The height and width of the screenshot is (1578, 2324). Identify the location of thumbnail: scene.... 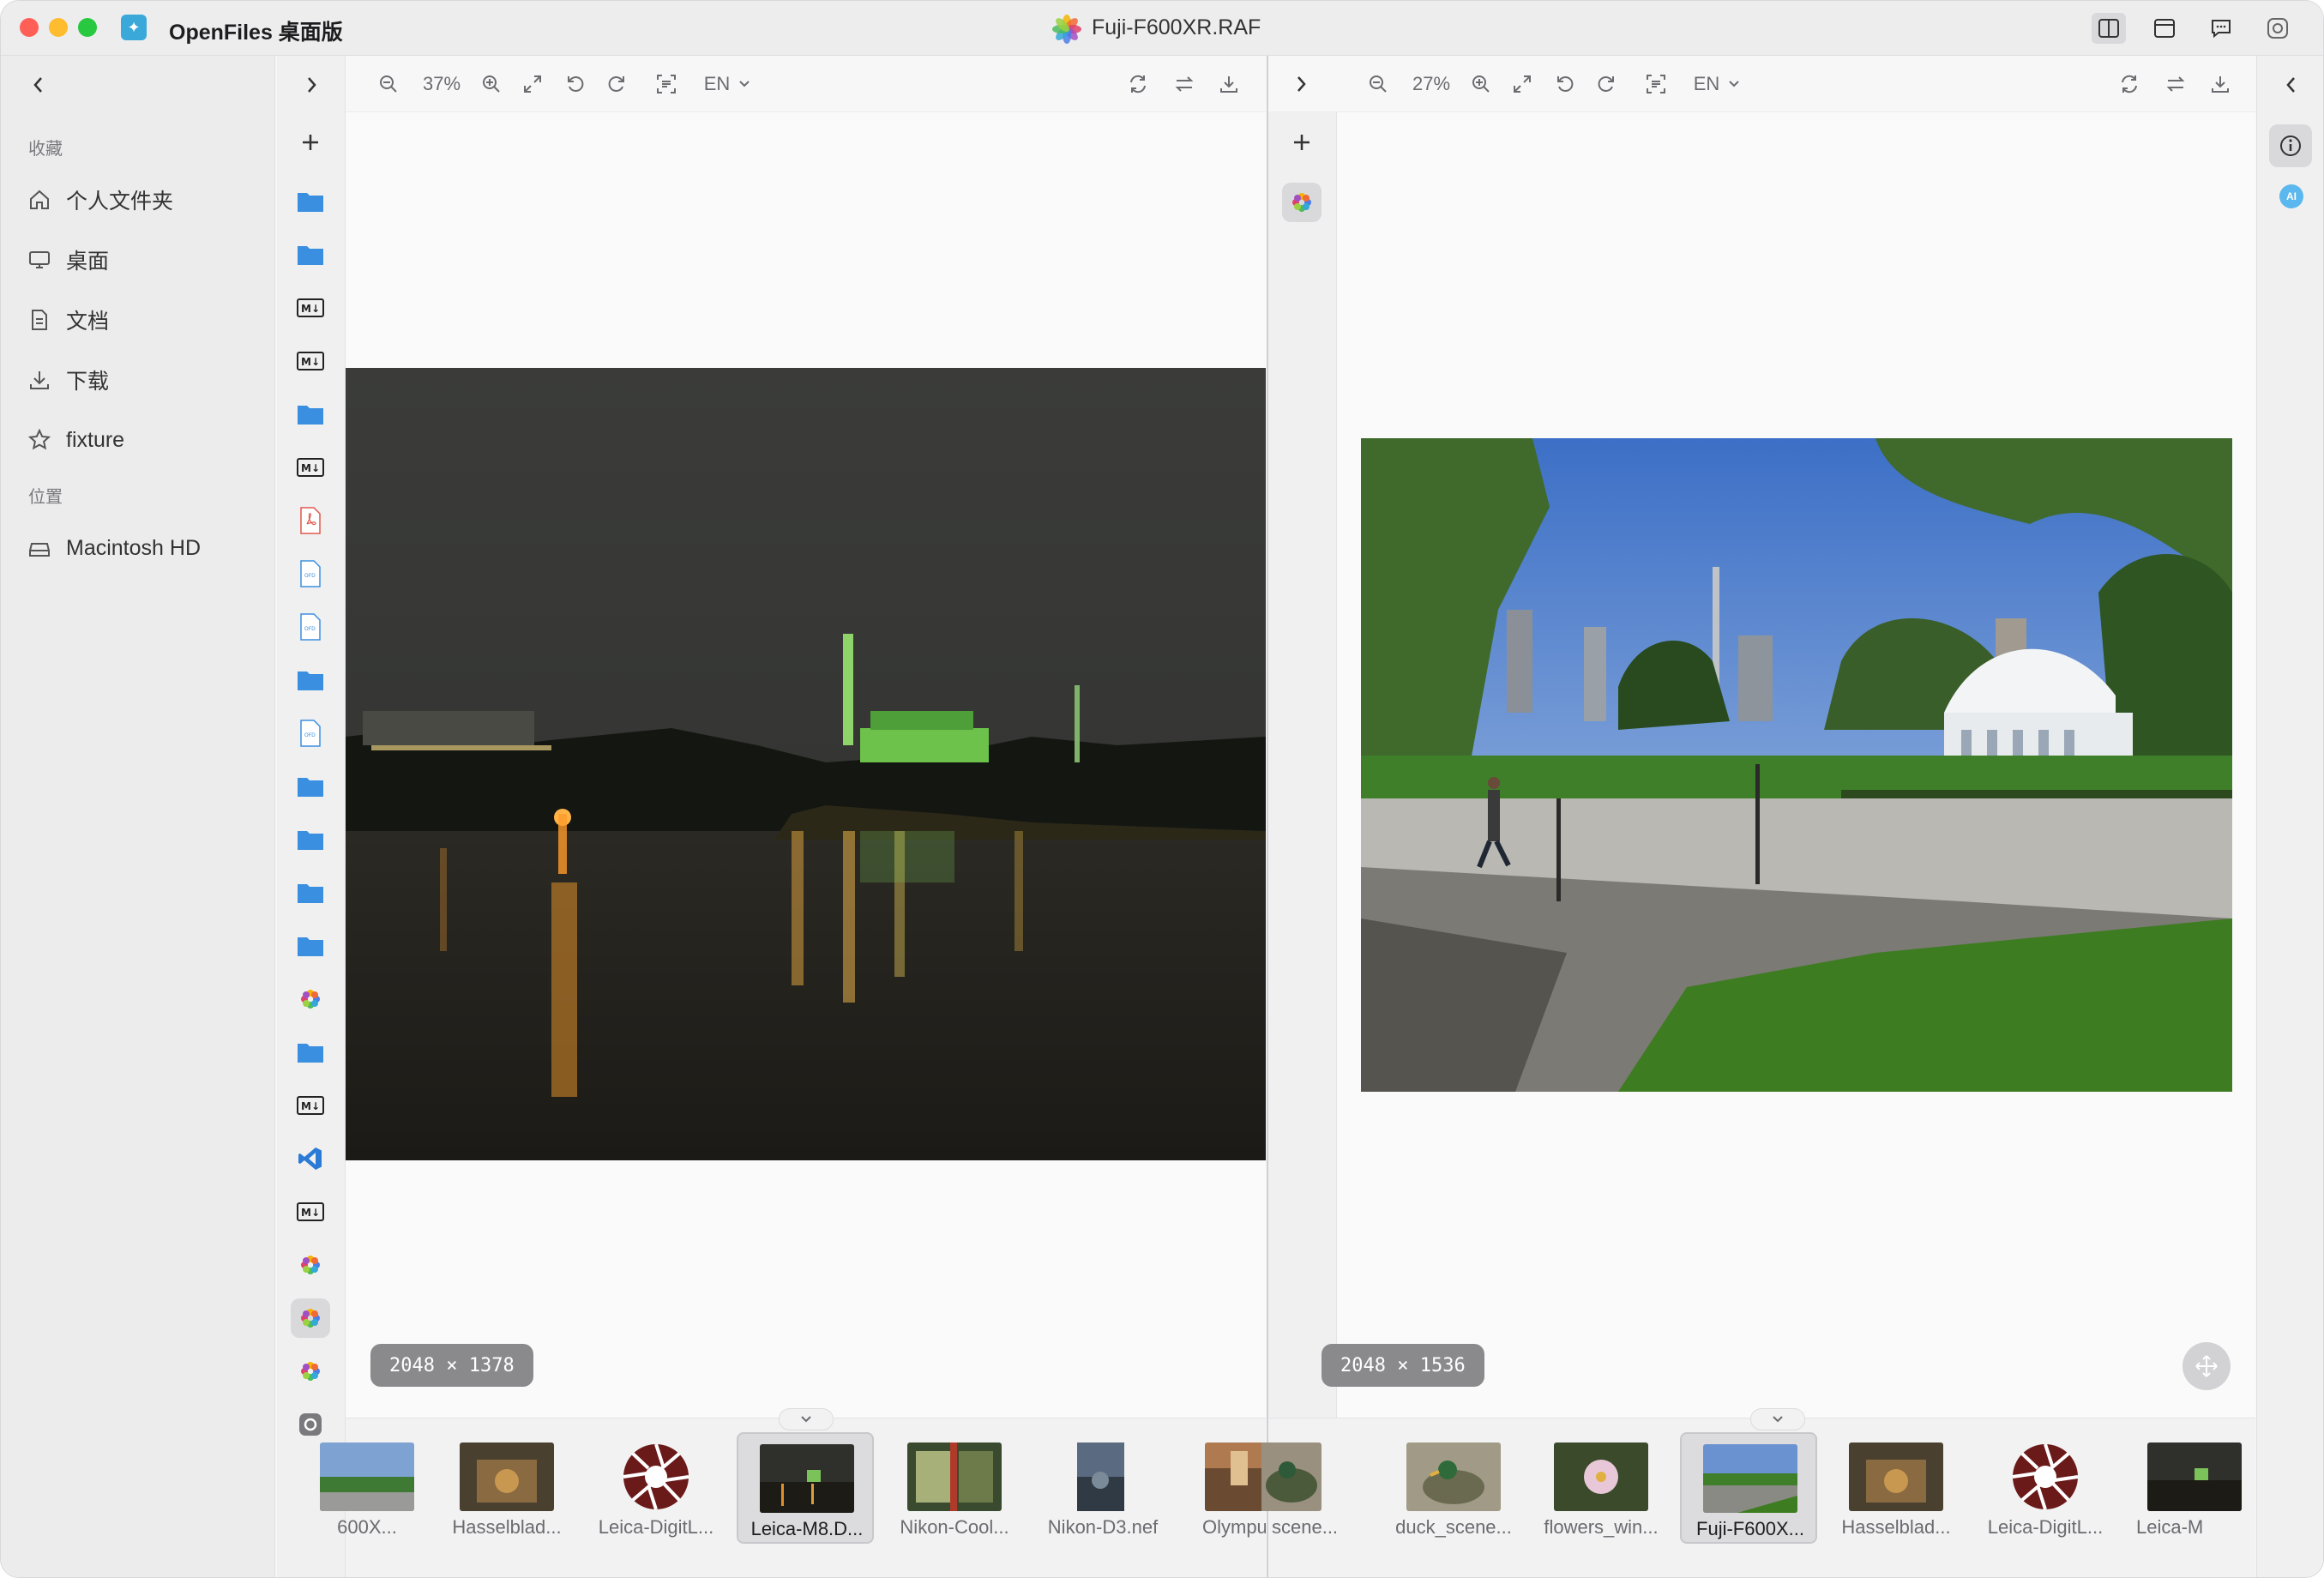
(1302, 1488).